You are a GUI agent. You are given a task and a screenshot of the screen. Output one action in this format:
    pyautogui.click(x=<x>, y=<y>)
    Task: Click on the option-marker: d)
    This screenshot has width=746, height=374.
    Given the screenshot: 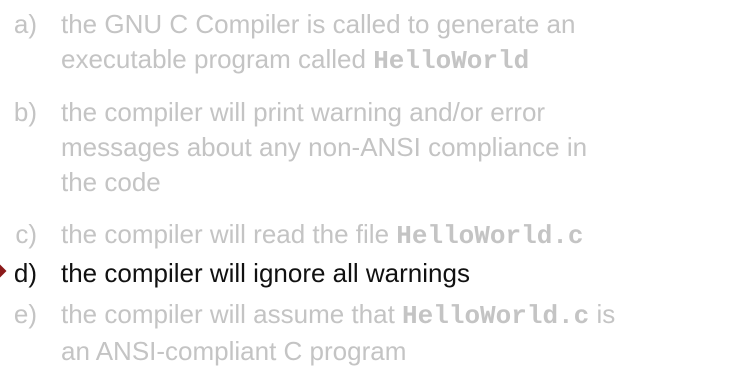 What is the action you would take?
    pyautogui.click(x=25, y=273)
    